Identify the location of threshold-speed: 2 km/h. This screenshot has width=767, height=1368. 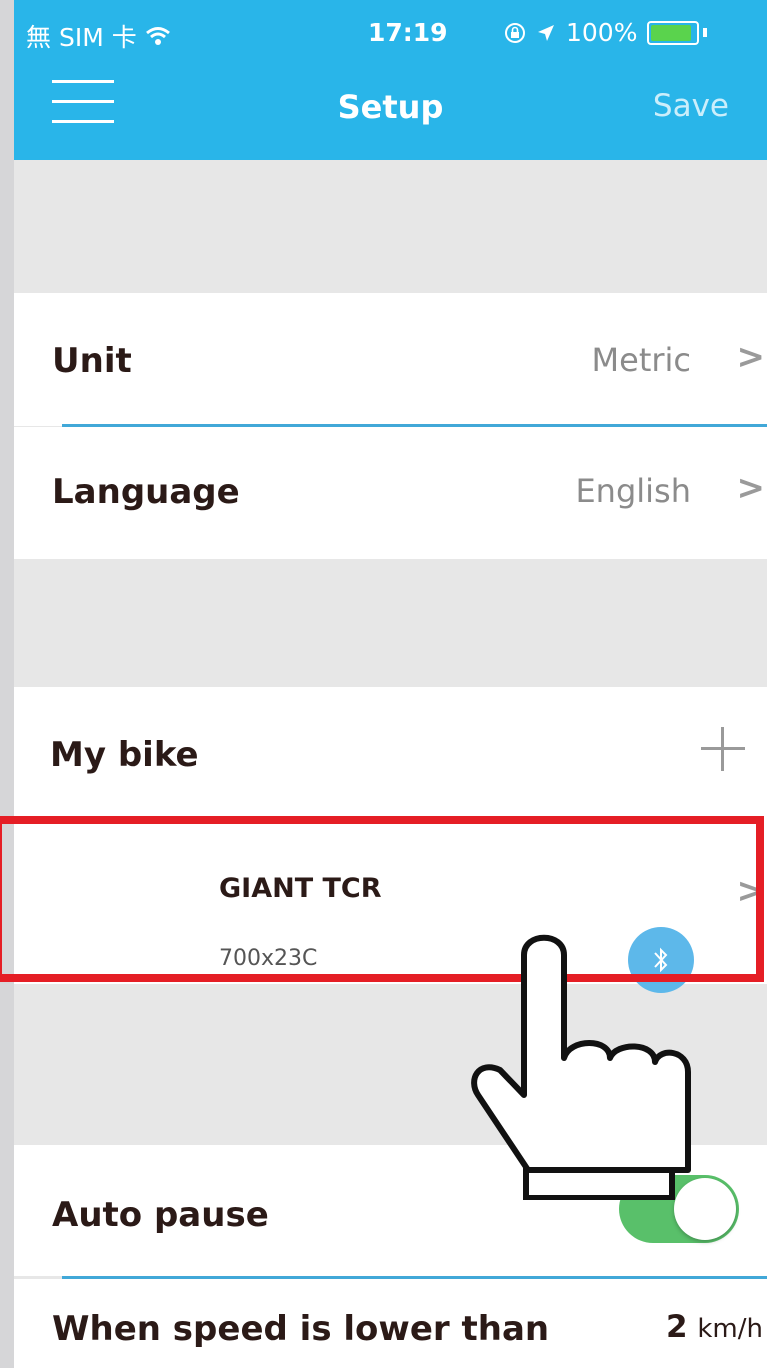
(714, 1327).